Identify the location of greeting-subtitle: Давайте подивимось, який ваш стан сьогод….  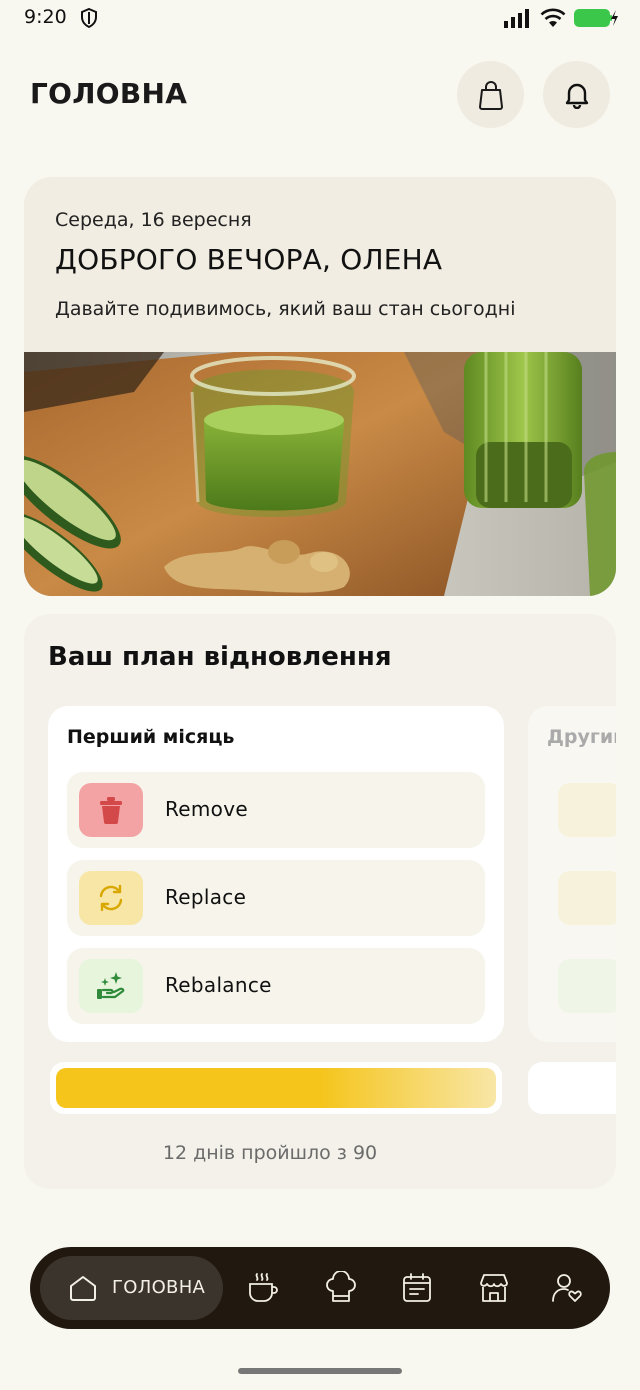
(285, 309).